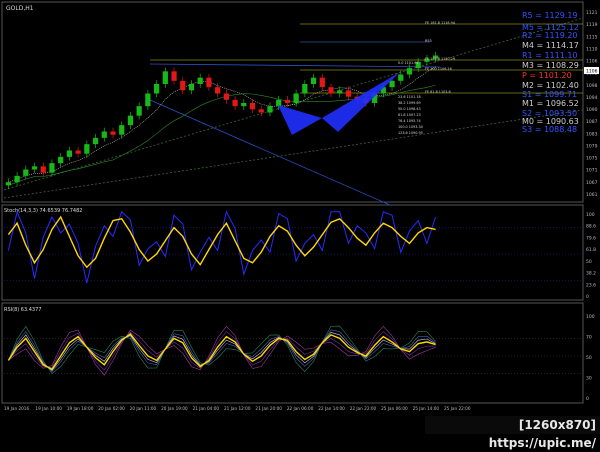 The height and width of the screenshot is (452, 600). I want to click on fib-label: 76.4 1095.74, so click(409, 121).